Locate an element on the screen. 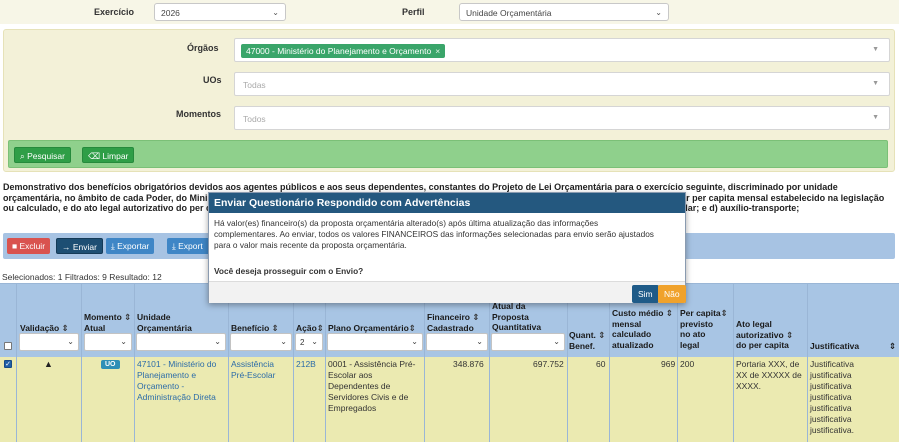 Image resolution: width=899 pixels, height=442 pixels. delete-button: ■ Excluir is located at coordinates (29, 246).